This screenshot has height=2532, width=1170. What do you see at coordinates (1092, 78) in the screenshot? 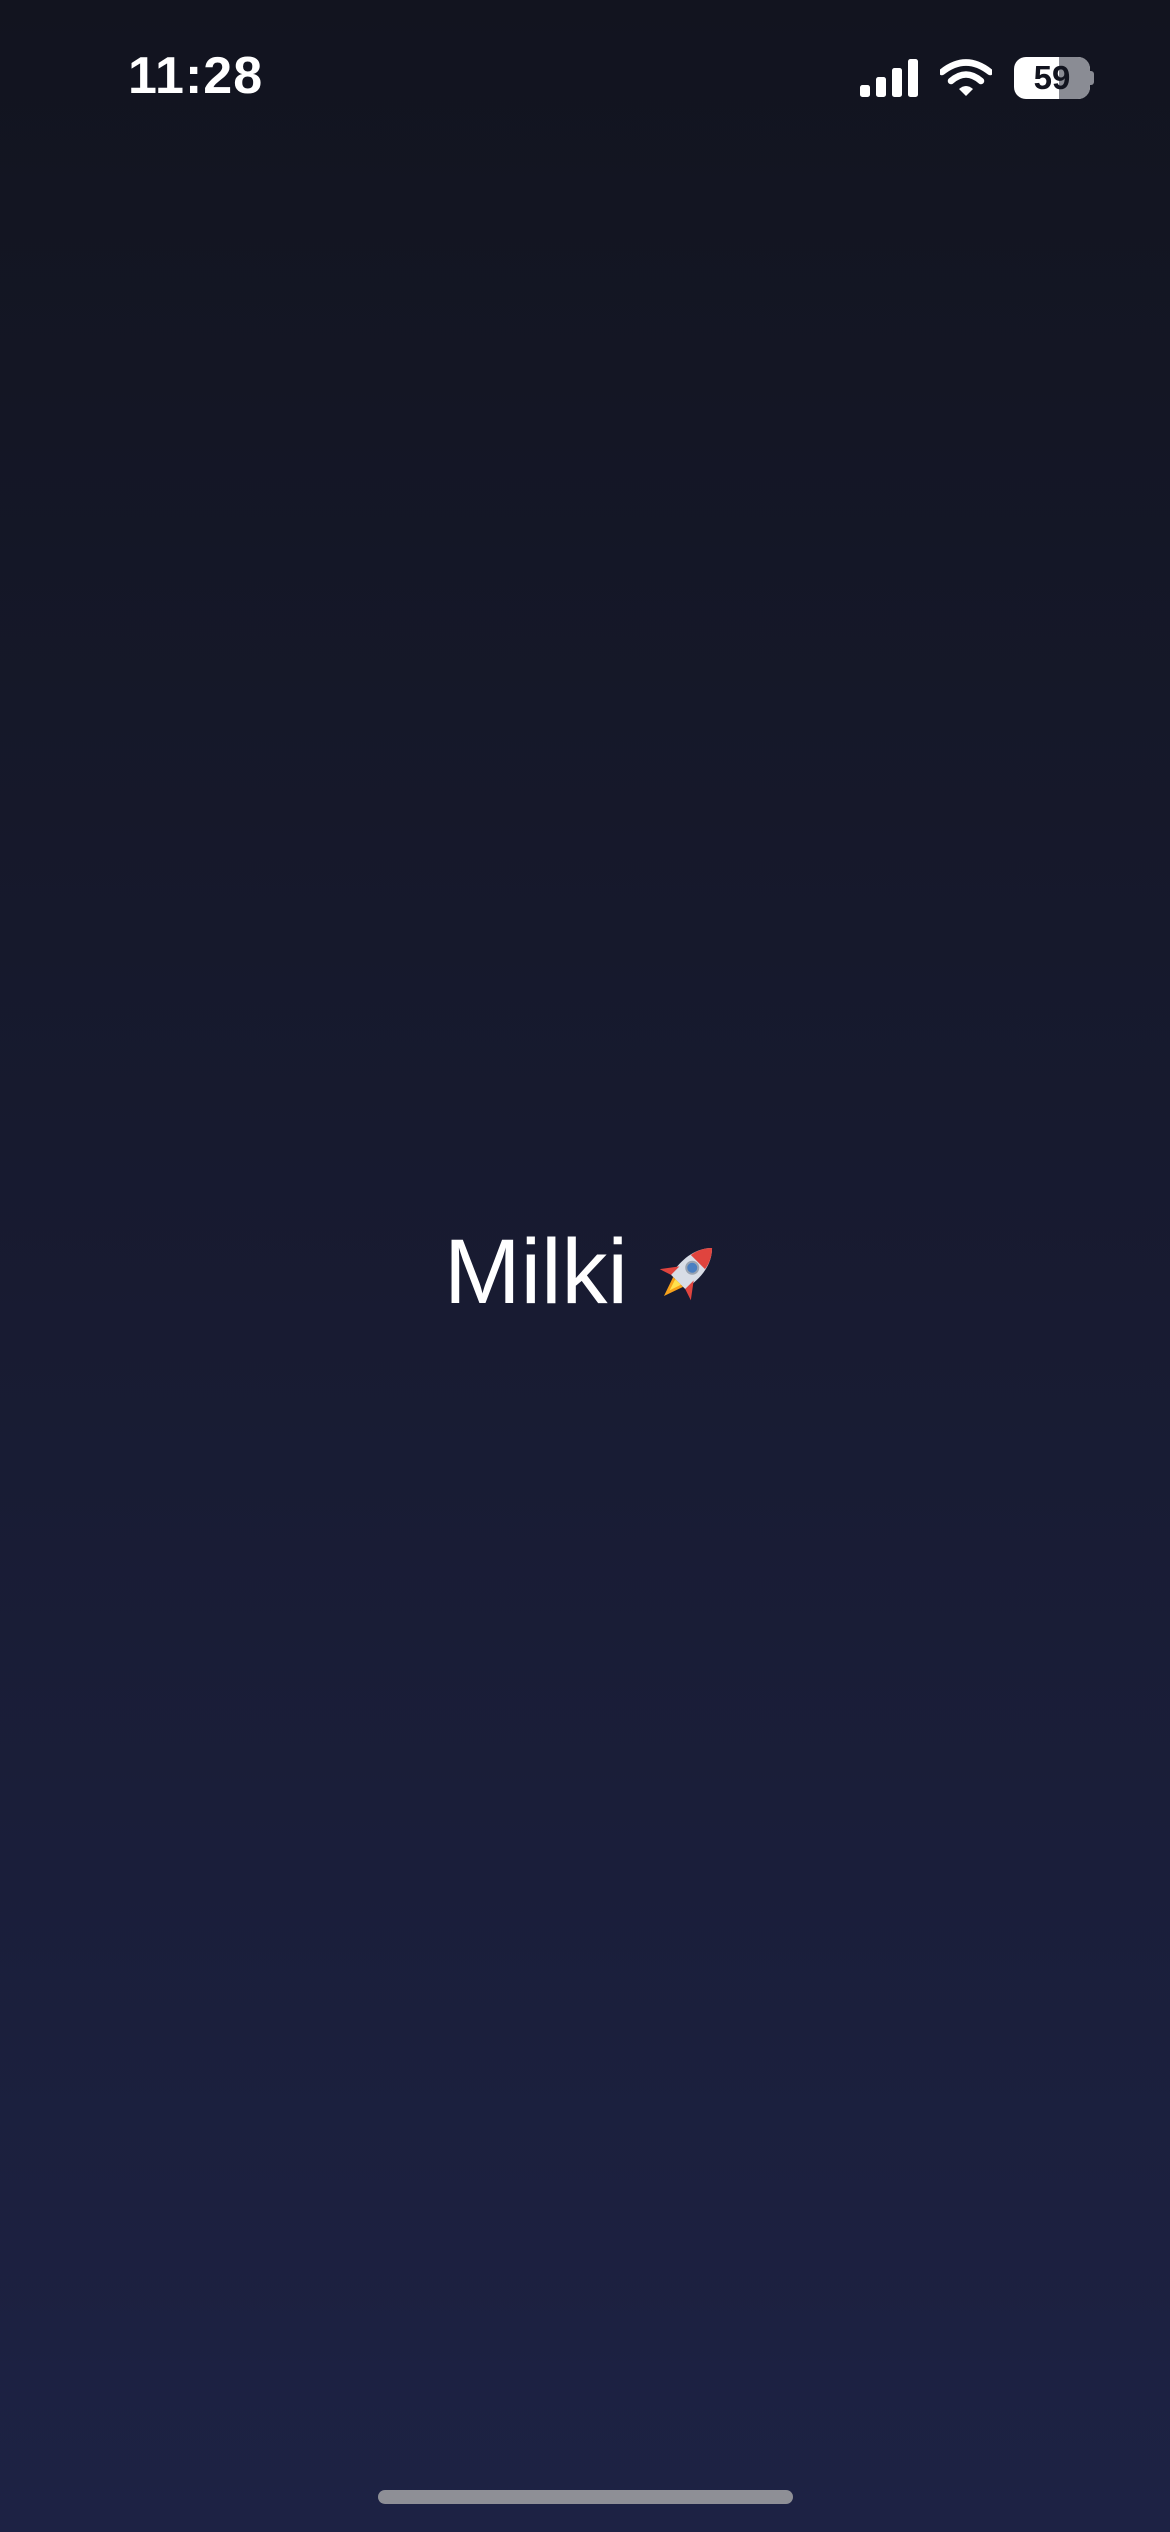
I see `battery-tip` at bounding box center [1092, 78].